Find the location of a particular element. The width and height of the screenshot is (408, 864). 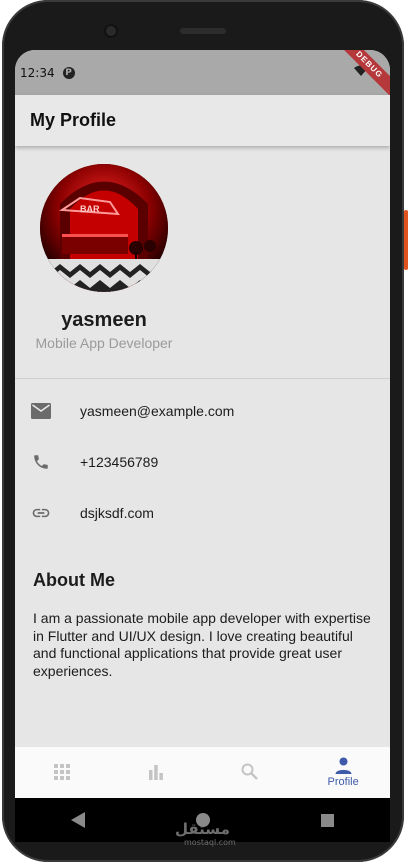

contact-row-phone: +123456789 is located at coordinates (202, 462).